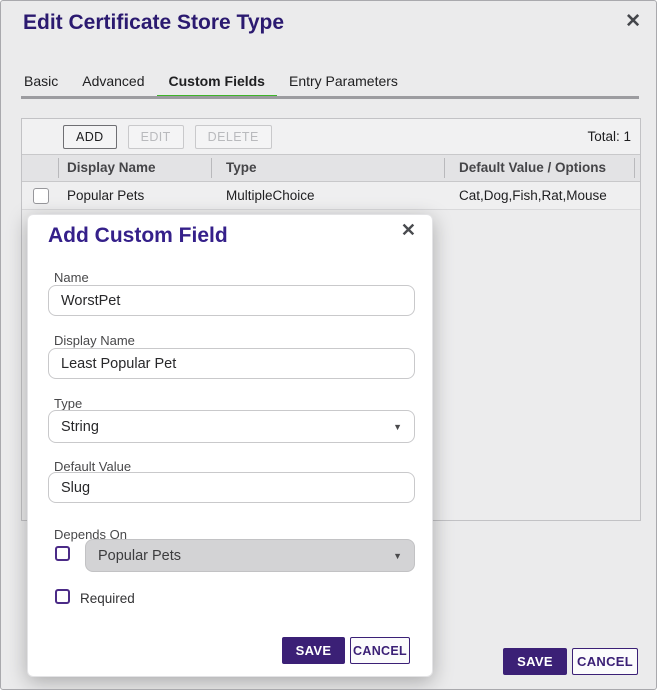 The image size is (657, 690). Describe the element at coordinates (80, 426) in the screenshot. I see `type-select-value: String` at that location.